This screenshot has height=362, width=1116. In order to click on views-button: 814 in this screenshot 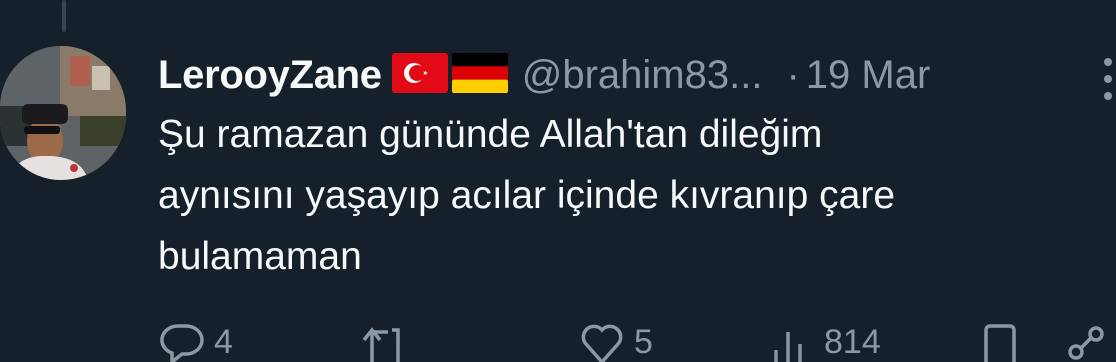, I will do `click(825, 342)`.